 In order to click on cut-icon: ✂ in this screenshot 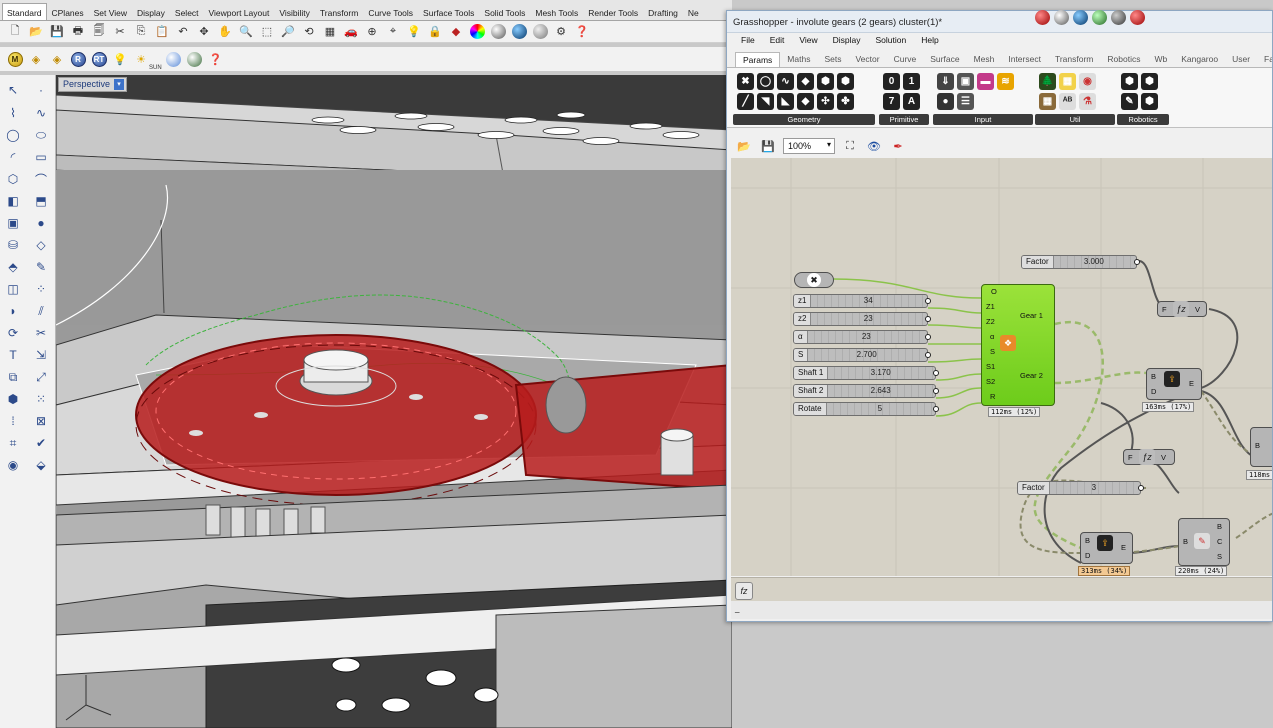, I will do `click(120, 32)`.